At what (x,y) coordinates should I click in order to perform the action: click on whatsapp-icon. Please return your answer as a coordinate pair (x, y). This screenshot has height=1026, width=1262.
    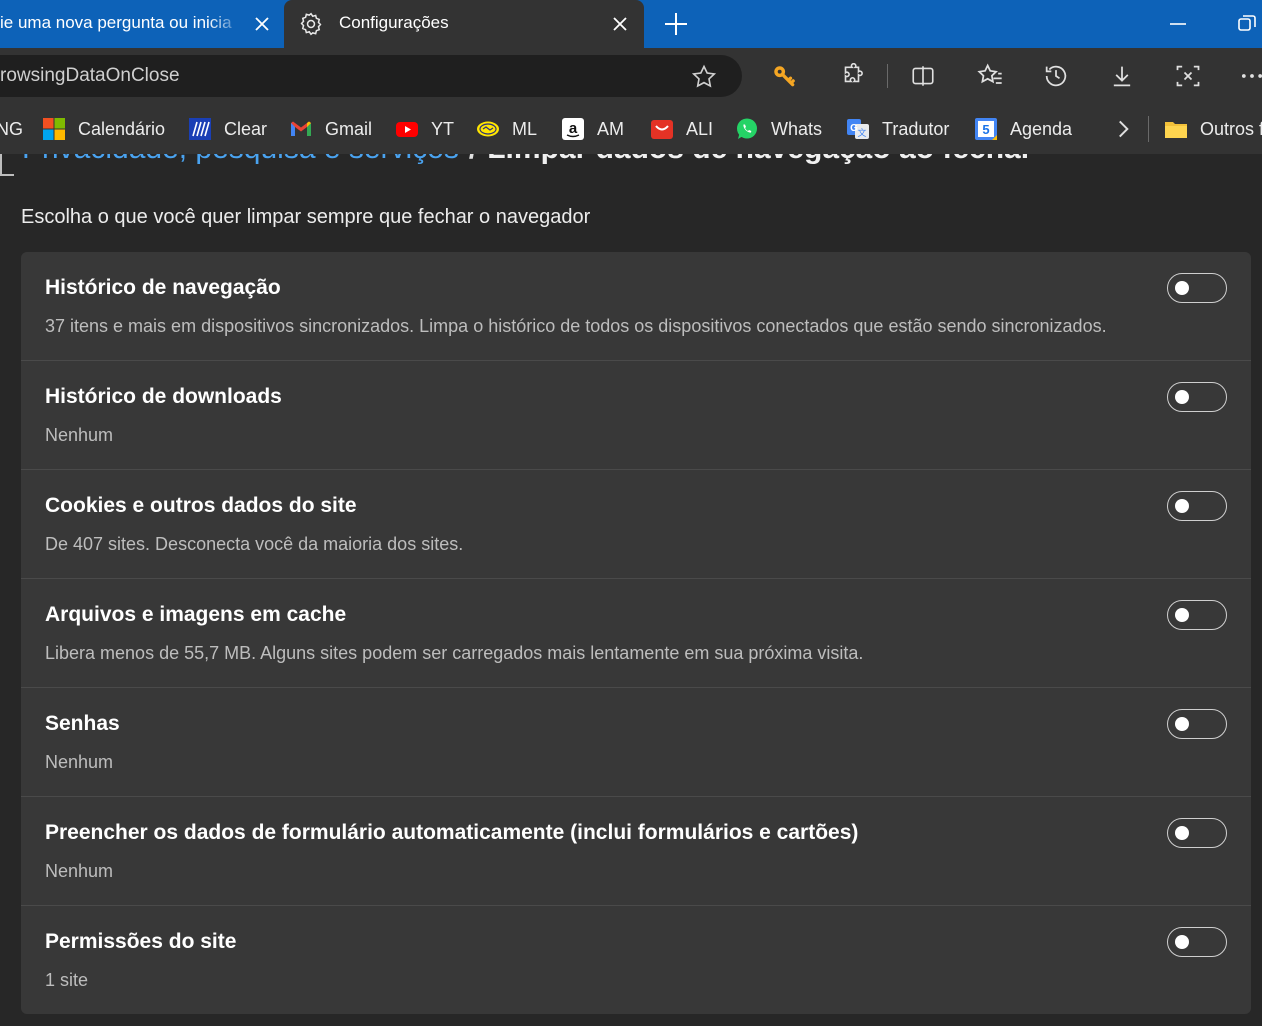
    Looking at the image, I should click on (747, 129).